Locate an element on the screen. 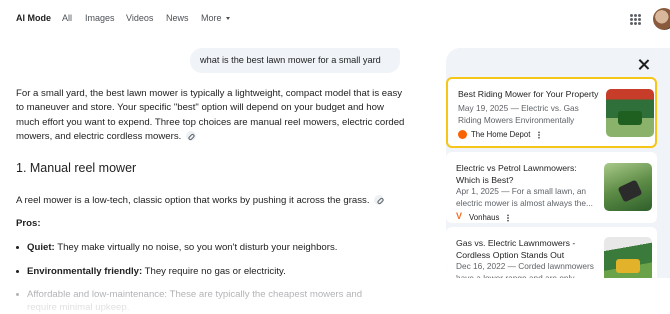 The width and height of the screenshot is (670, 314). close-icon is located at coordinates (644, 65).